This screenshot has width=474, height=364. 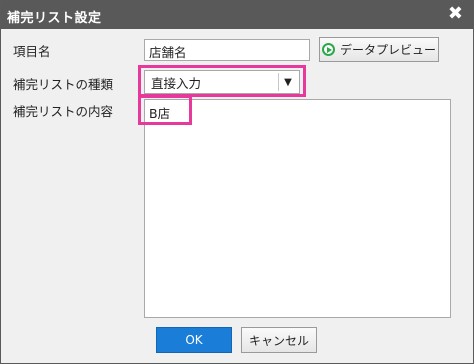 I want to click on dialog-title: 補完リスト設定, so click(x=54, y=18).